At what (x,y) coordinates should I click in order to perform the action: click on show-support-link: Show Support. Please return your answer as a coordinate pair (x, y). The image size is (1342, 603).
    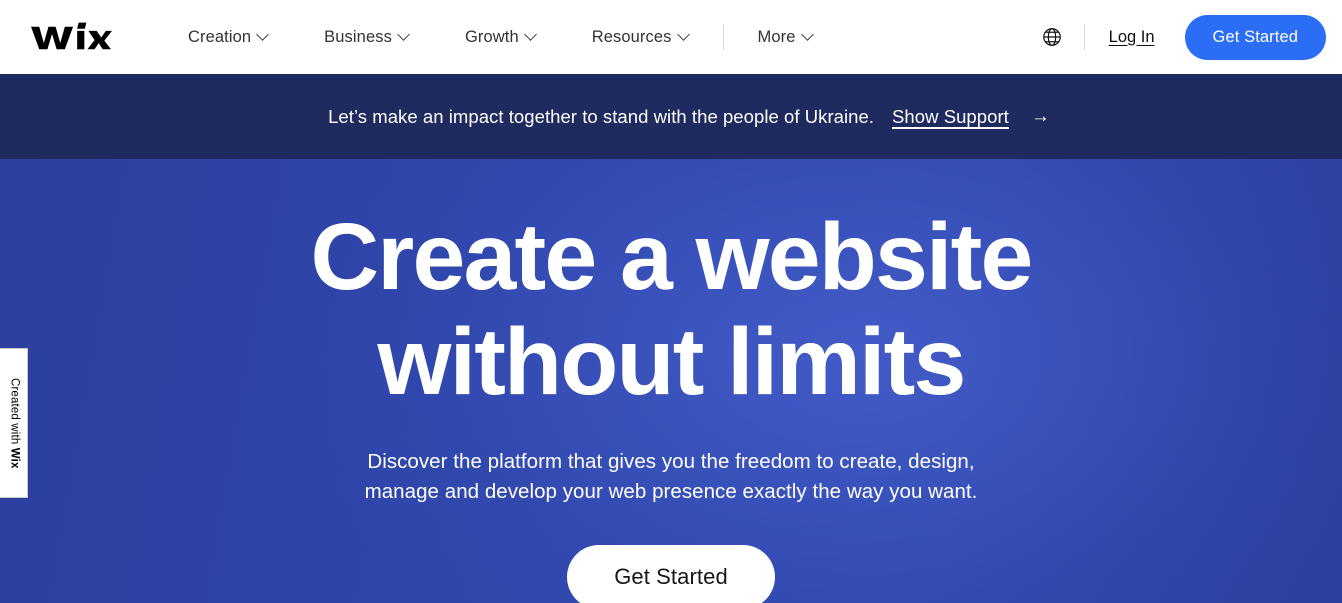
    Looking at the image, I should click on (950, 117).